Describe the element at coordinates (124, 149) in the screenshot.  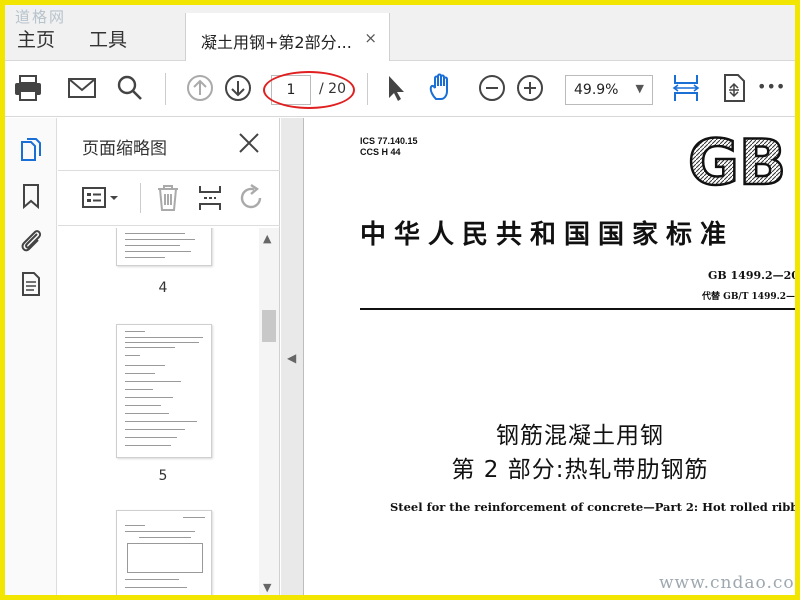
I see `panel-title: 页面缩略图` at that location.